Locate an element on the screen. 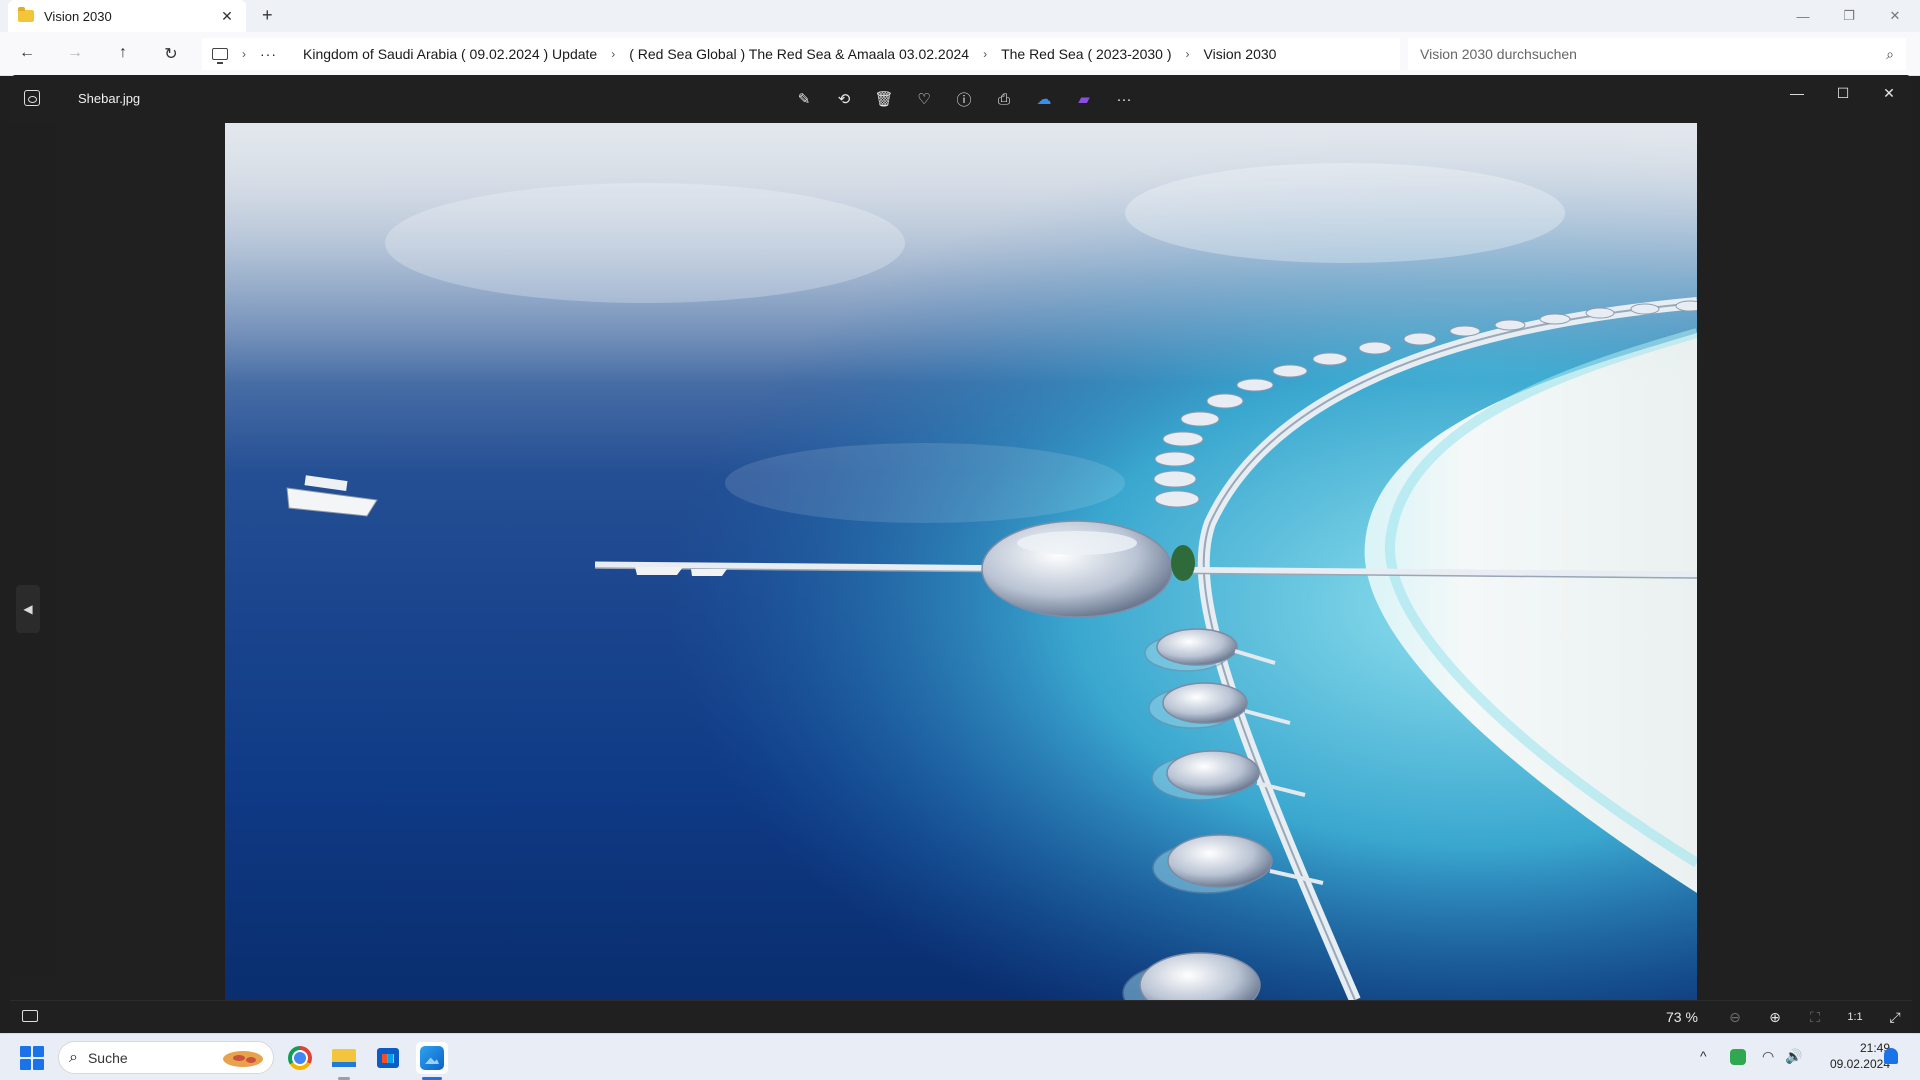 The image size is (1920, 1080). explorer-tab-strip: Vision 2030 ✕ + — ❐ ✕ is located at coordinates (960, 16).